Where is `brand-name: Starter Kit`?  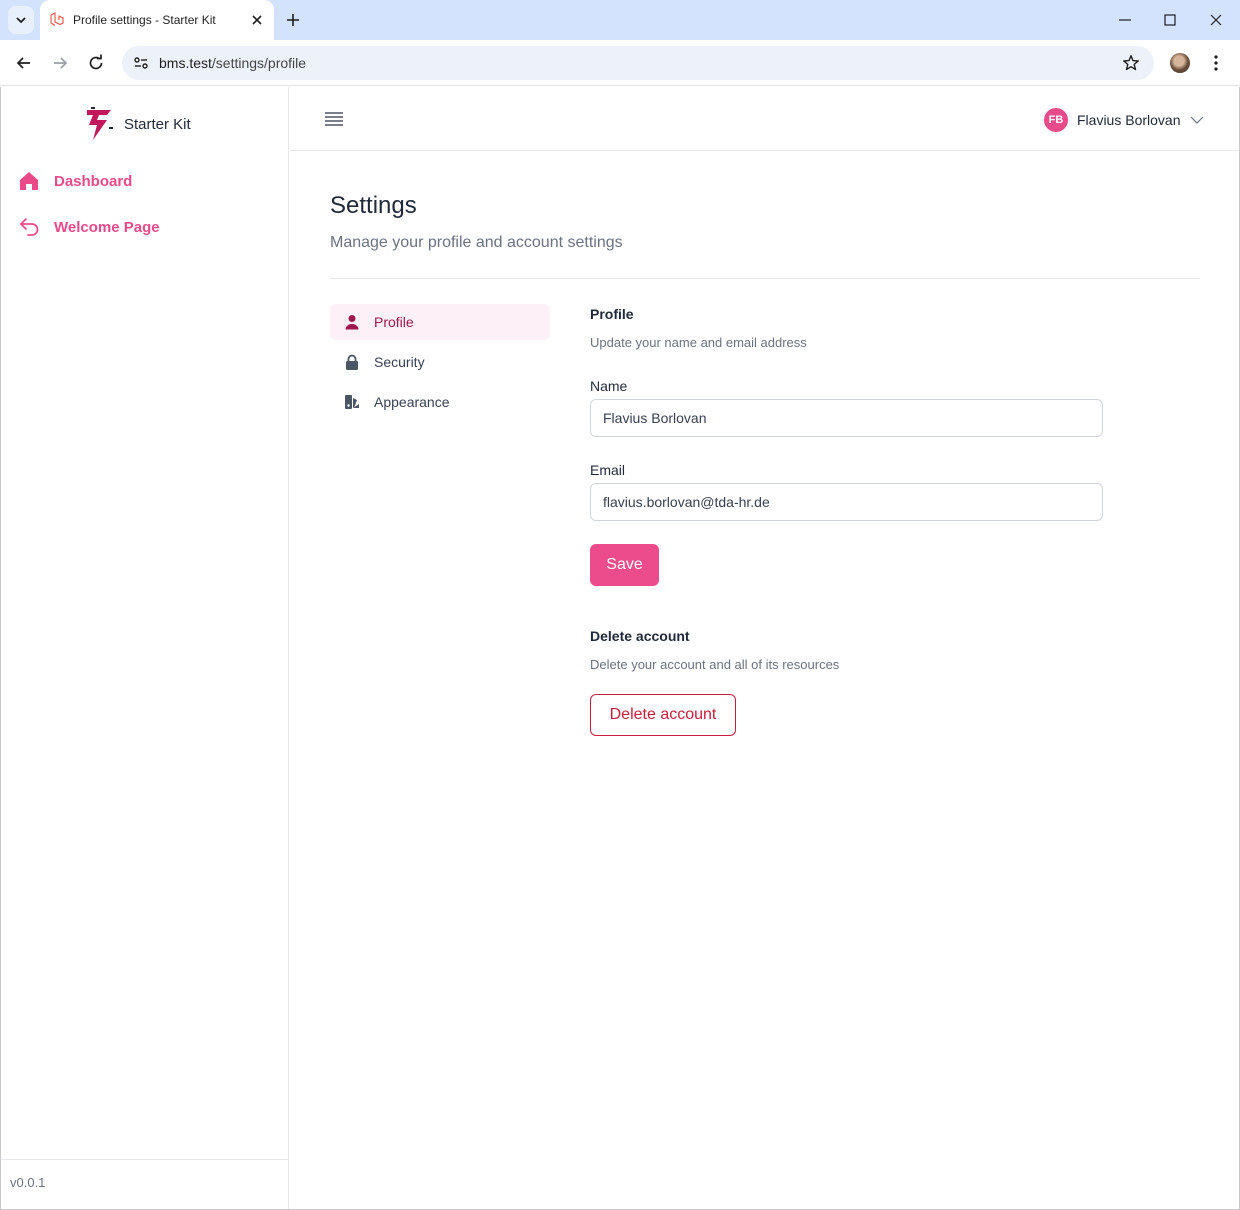 brand-name: Starter Kit is located at coordinates (157, 124).